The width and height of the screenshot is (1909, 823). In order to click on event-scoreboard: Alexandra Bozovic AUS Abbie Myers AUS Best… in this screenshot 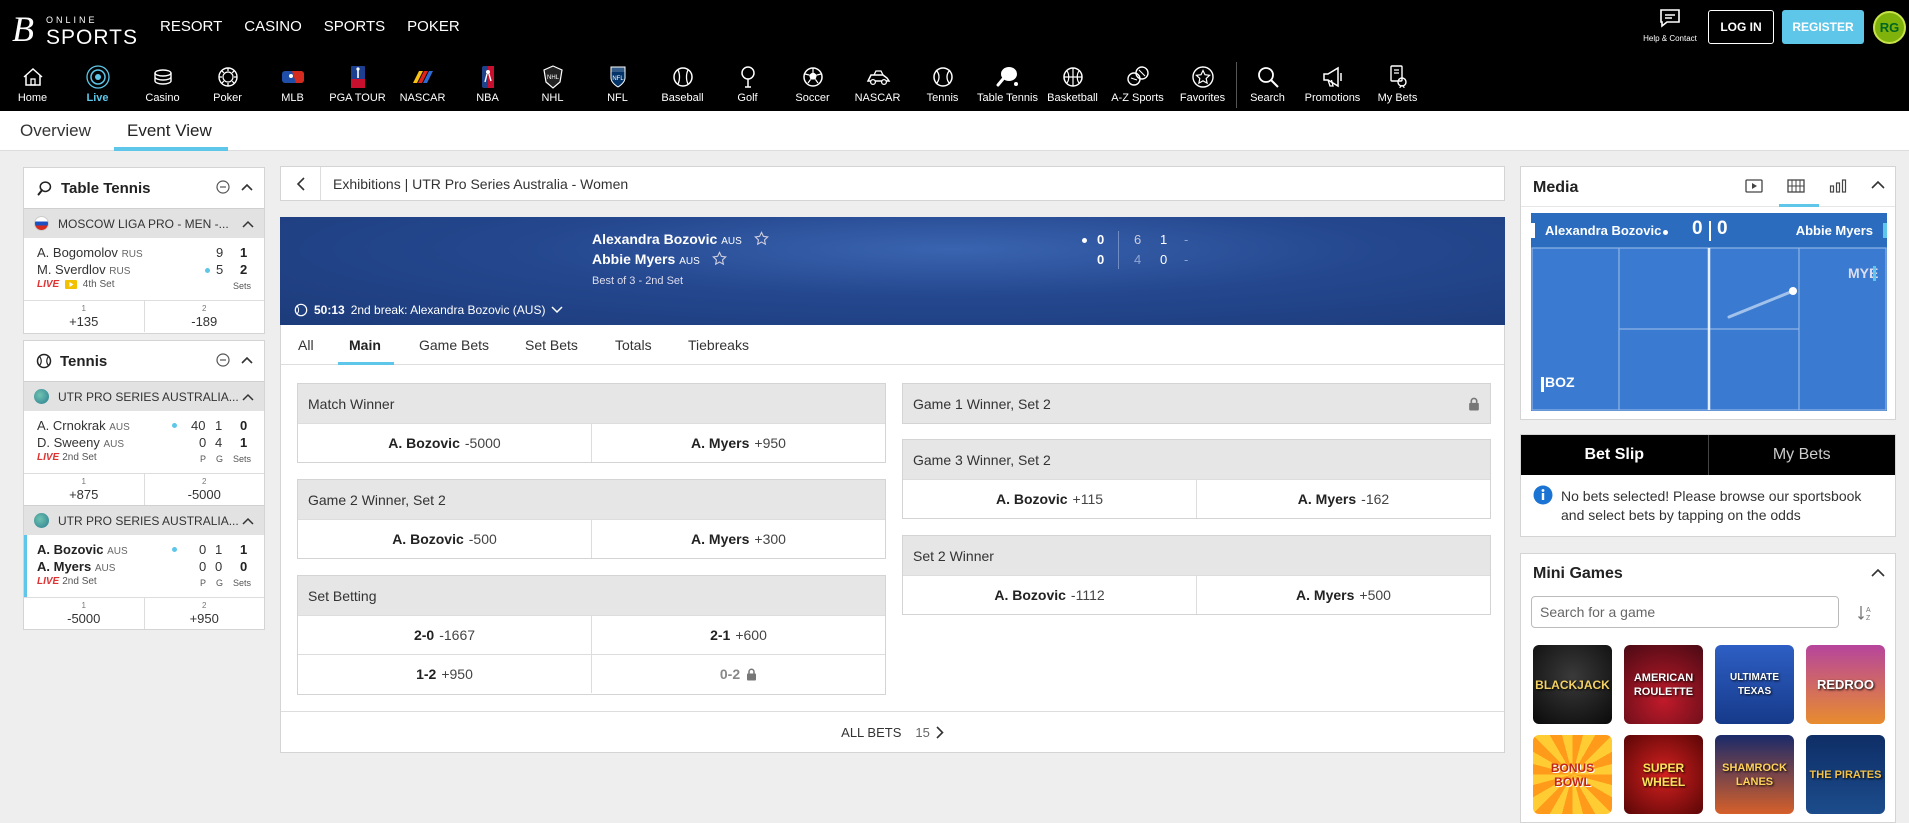, I will do `click(892, 271)`.